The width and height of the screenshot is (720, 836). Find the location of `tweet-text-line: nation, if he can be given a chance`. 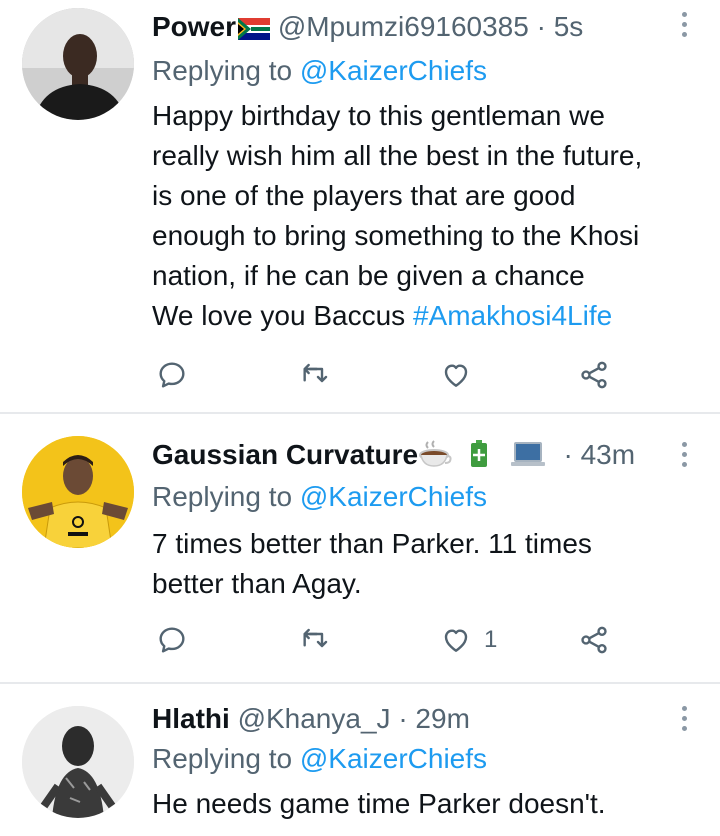

tweet-text-line: nation, if he can be given a chance is located at coordinates (368, 275).